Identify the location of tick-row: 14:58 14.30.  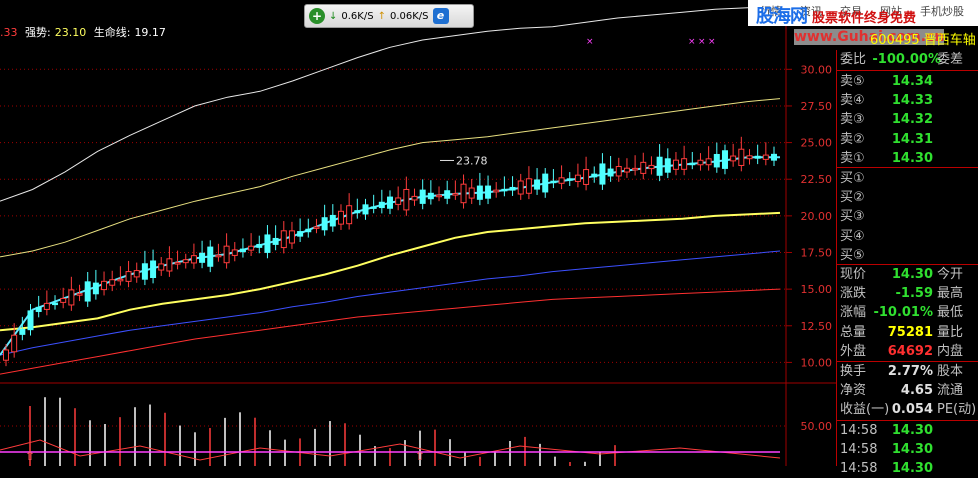
(907, 450).